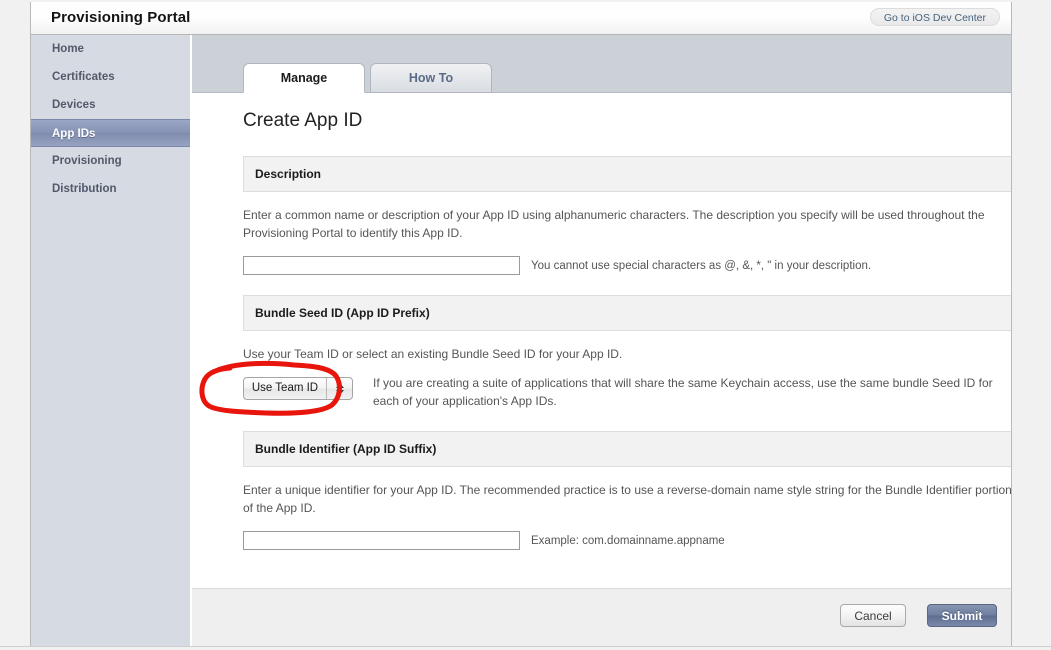 The width and height of the screenshot is (1051, 650). What do you see at coordinates (110, 161) in the screenshot?
I see `sidebar-item-provisioning: Provisioning` at bounding box center [110, 161].